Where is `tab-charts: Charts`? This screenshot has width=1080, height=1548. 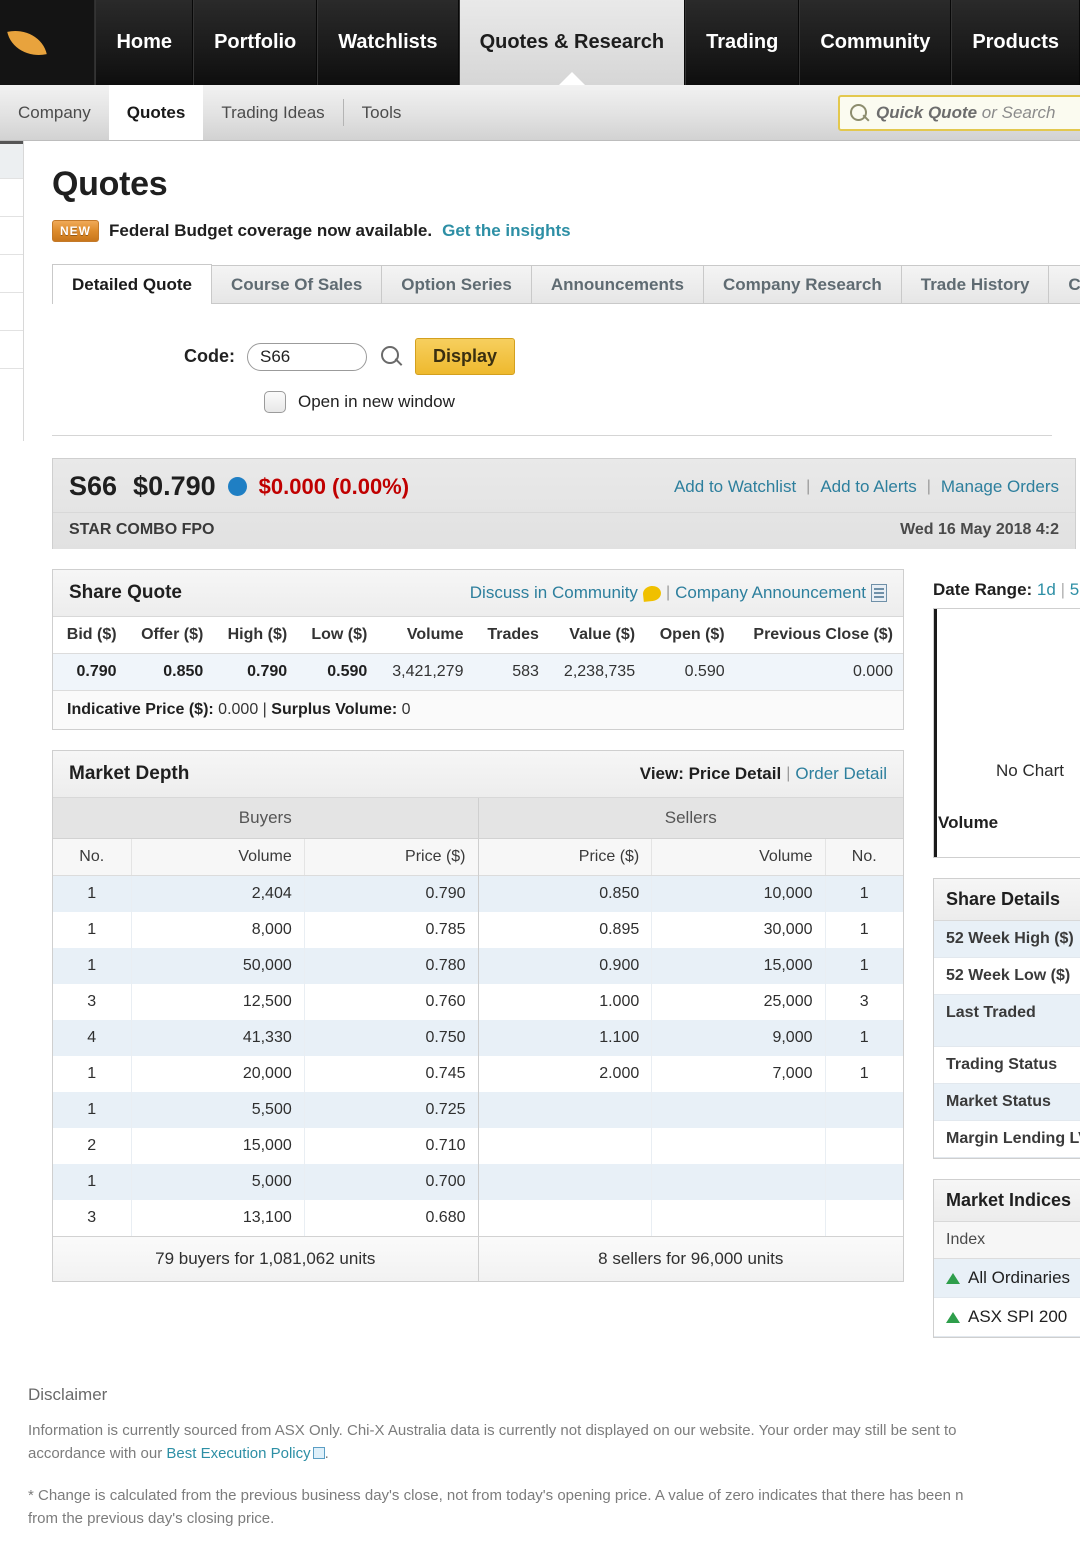 tab-charts: Charts is located at coordinates (1064, 284).